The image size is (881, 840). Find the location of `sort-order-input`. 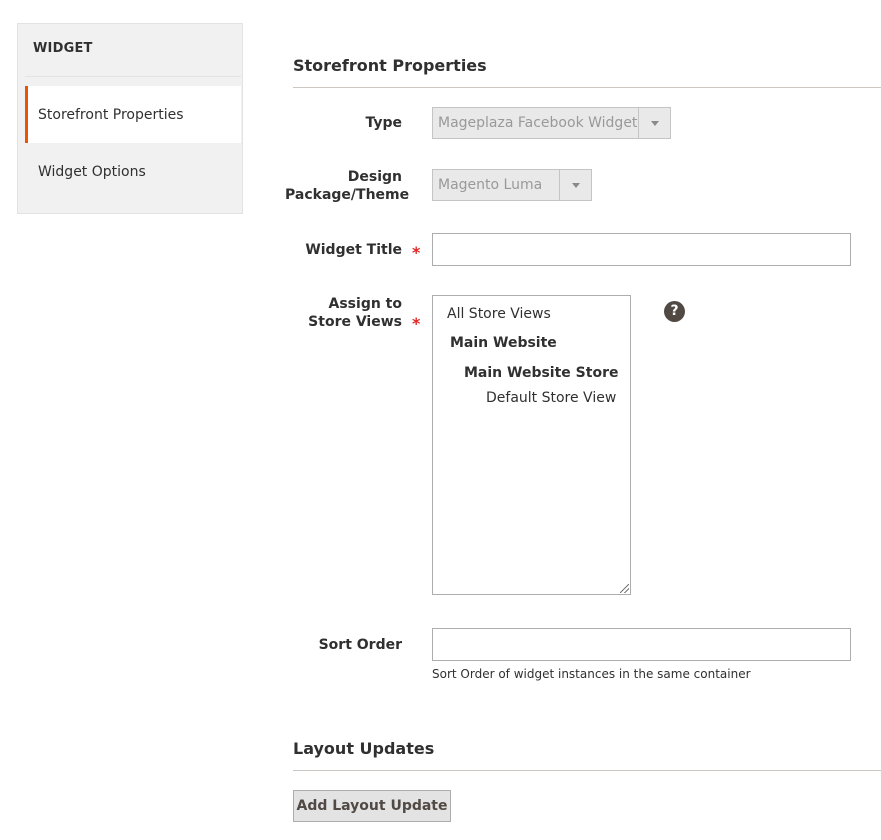

sort-order-input is located at coordinates (641, 644).